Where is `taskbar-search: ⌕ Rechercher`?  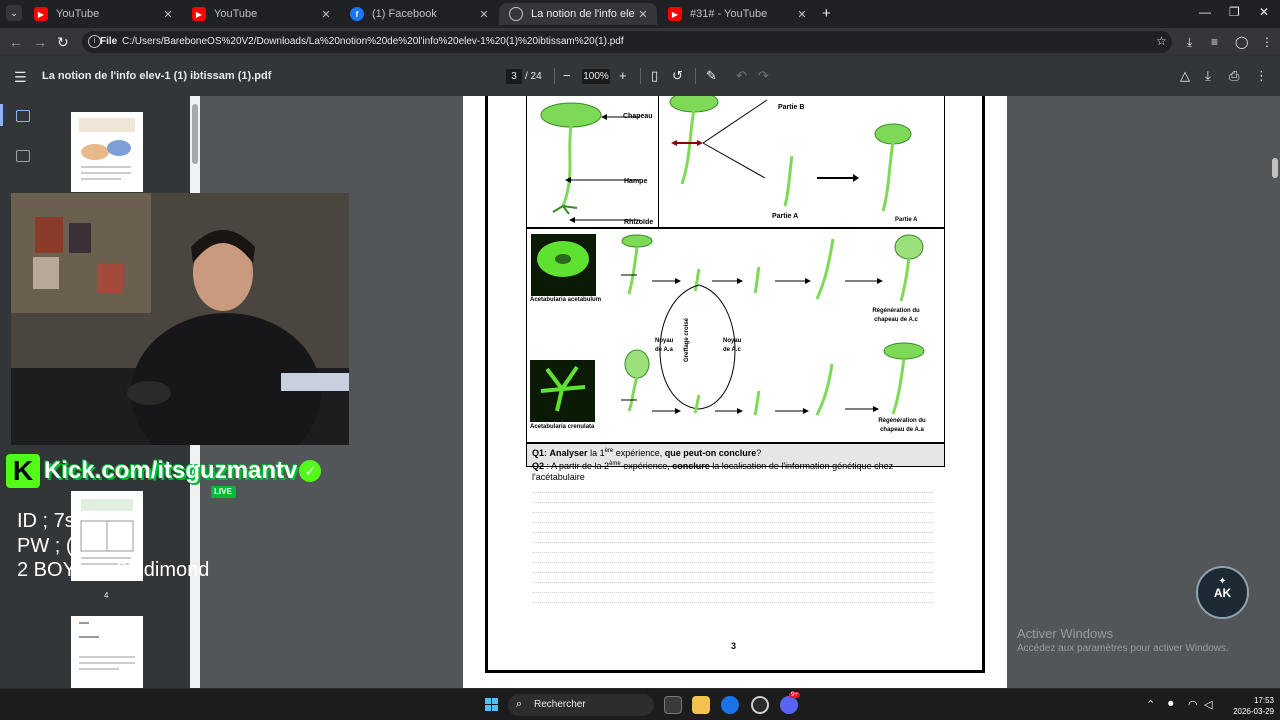 taskbar-search: ⌕ Rechercher is located at coordinates (581, 705).